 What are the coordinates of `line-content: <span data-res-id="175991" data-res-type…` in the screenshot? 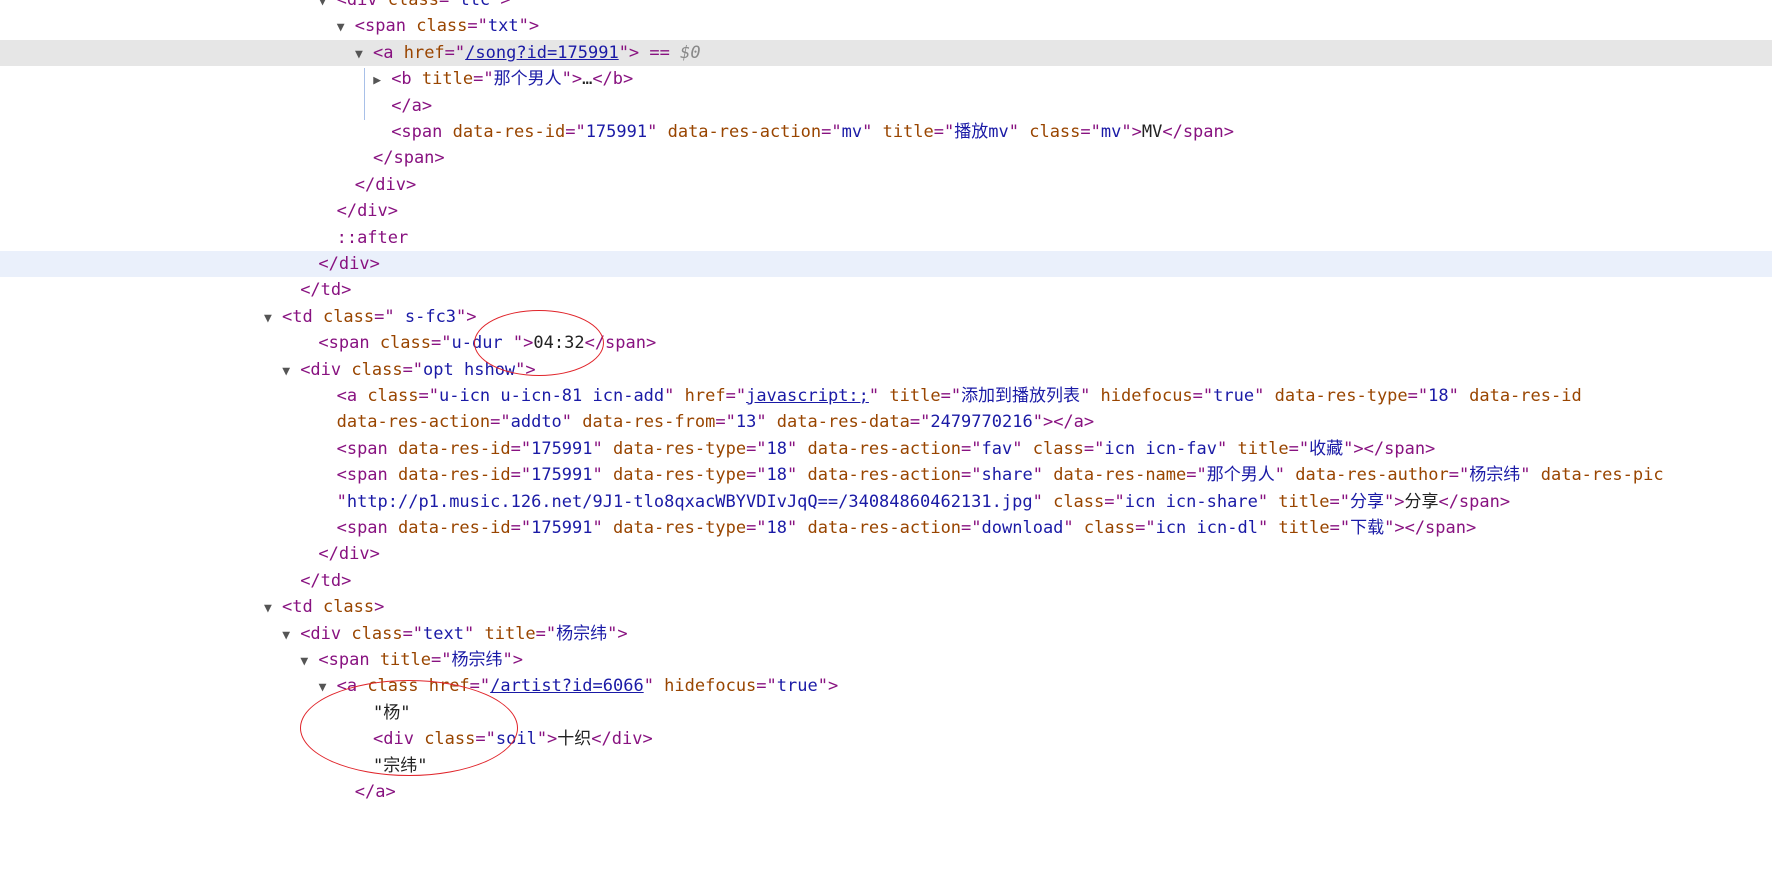 It's located at (1000, 475).